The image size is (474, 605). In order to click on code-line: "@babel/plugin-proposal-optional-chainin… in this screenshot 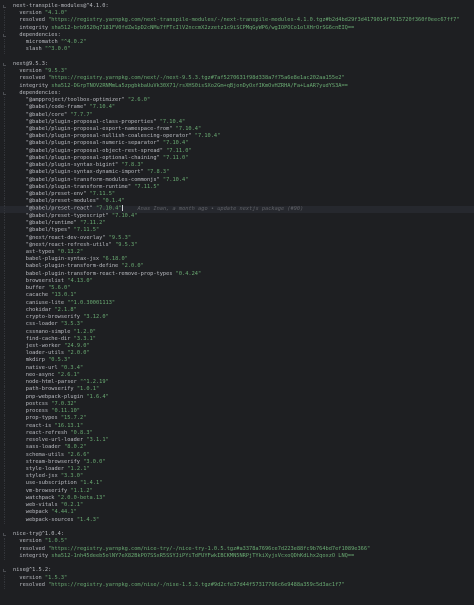, I will do `click(237, 158)`.